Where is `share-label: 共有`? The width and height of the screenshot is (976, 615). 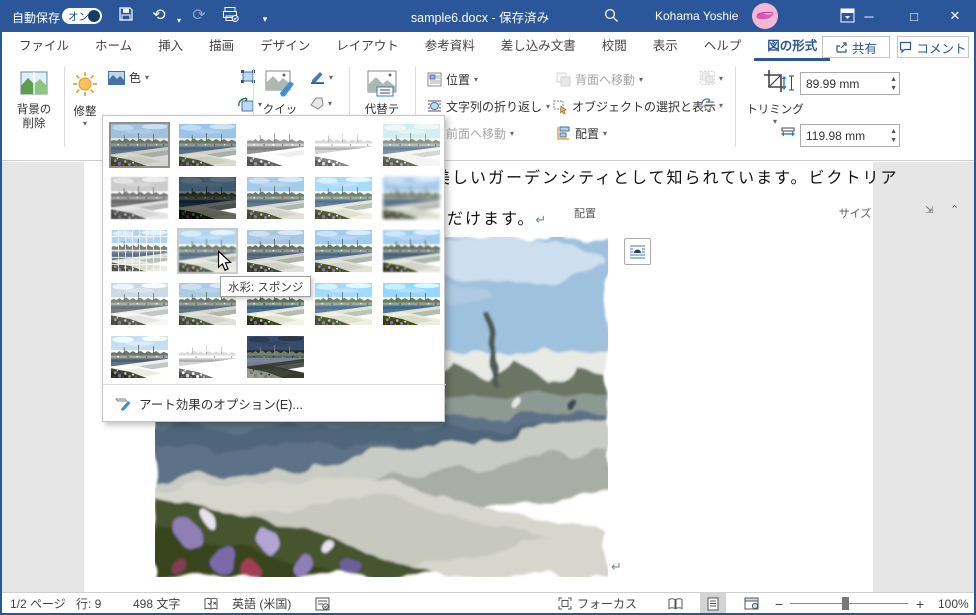 share-label: 共有 is located at coordinates (864, 48).